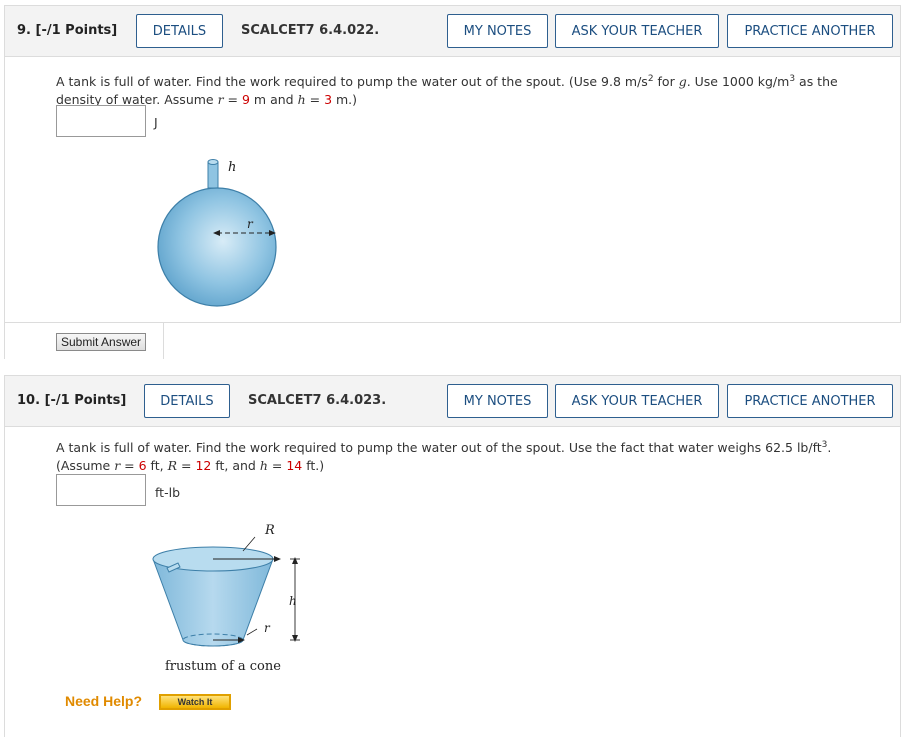 The image size is (910, 737). Describe the element at coordinates (217, 247) in the screenshot. I see `sphere` at that location.